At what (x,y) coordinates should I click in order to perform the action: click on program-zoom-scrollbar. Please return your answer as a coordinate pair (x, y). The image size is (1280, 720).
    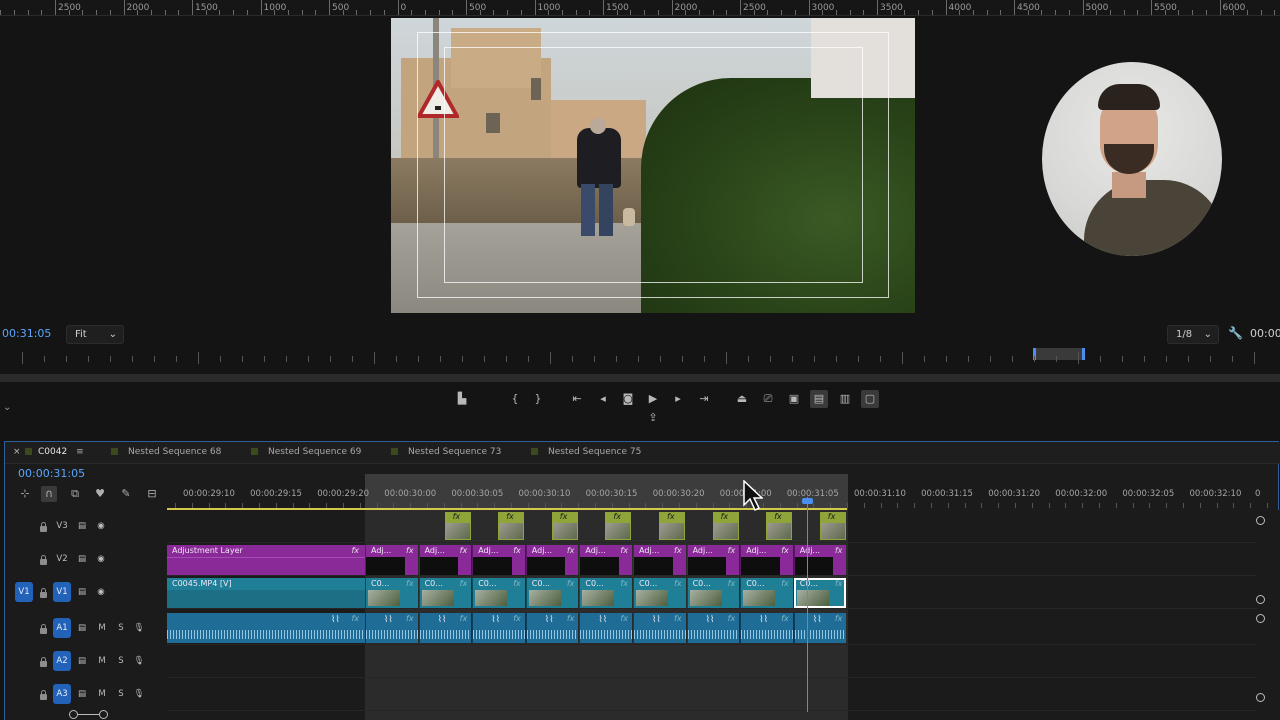
    Looking at the image, I should click on (640, 378).